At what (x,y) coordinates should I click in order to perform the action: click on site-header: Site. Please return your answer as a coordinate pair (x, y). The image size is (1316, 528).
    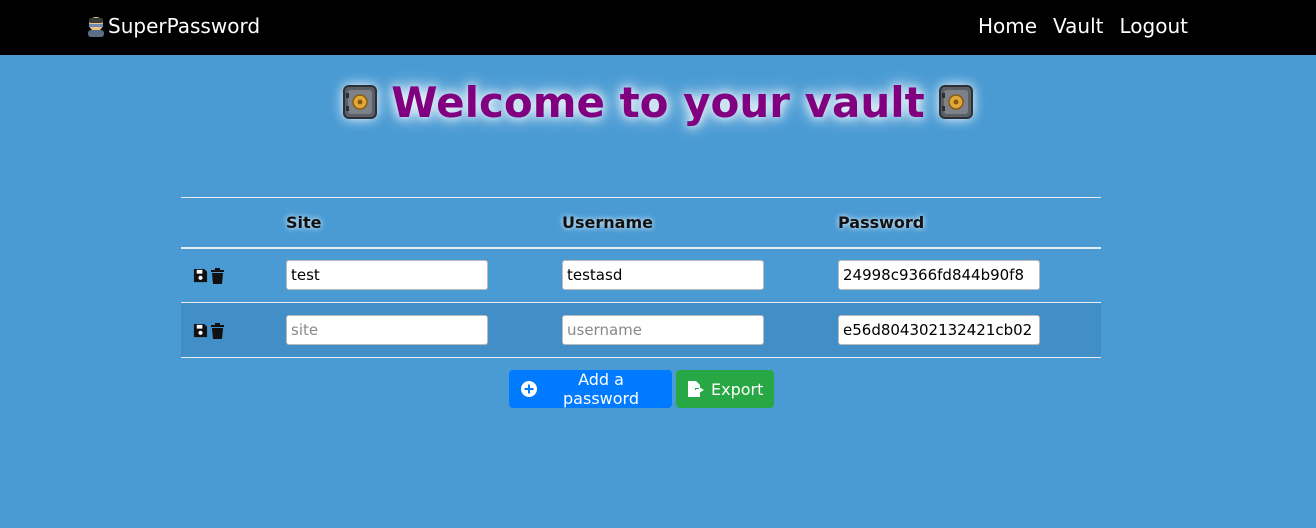
    Looking at the image, I should click on (424, 223).